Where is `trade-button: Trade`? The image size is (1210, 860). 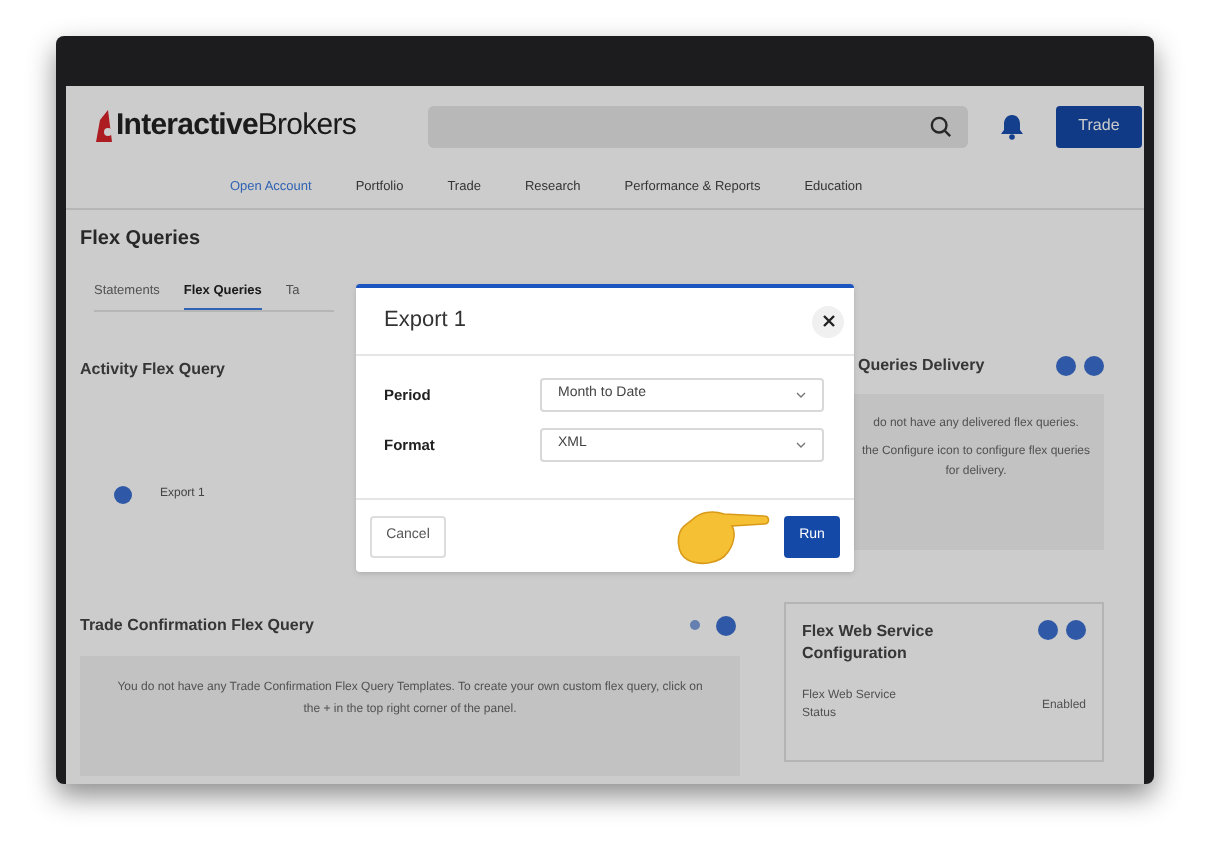
trade-button: Trade is located at coordinates (1098, 126).